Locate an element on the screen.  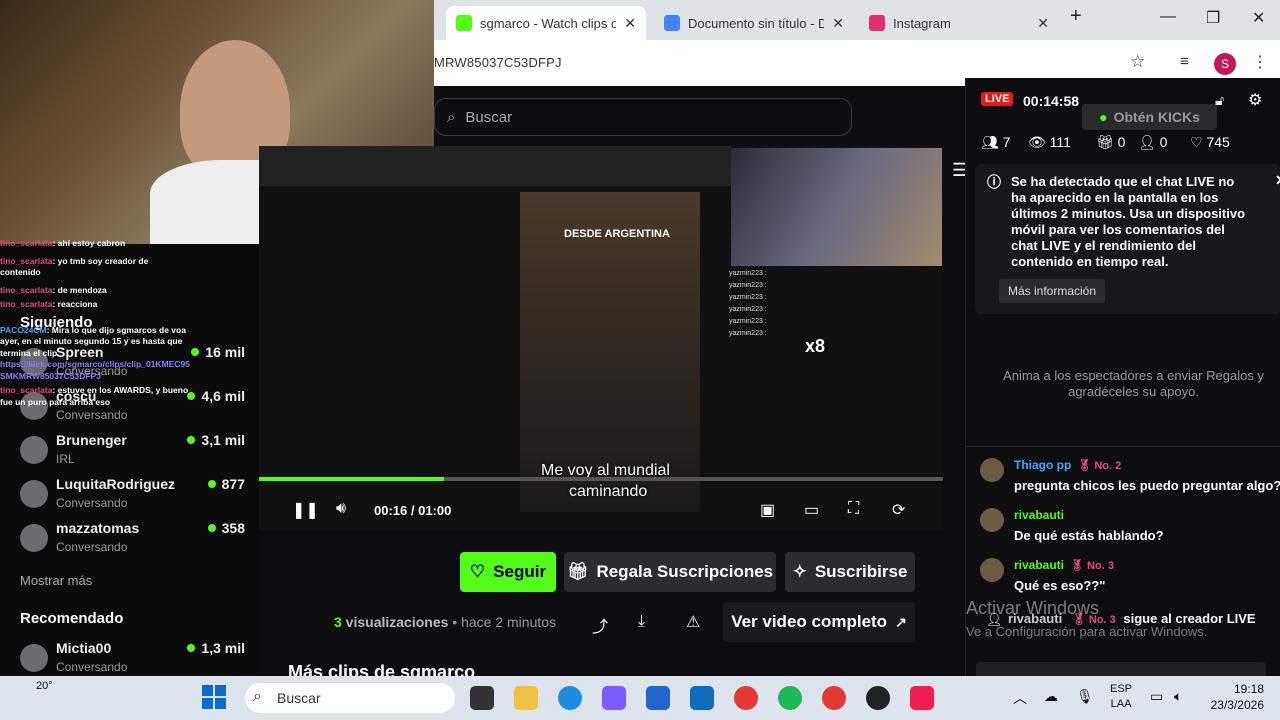
chrome-profile-icon is located at coordinates (834, 698).